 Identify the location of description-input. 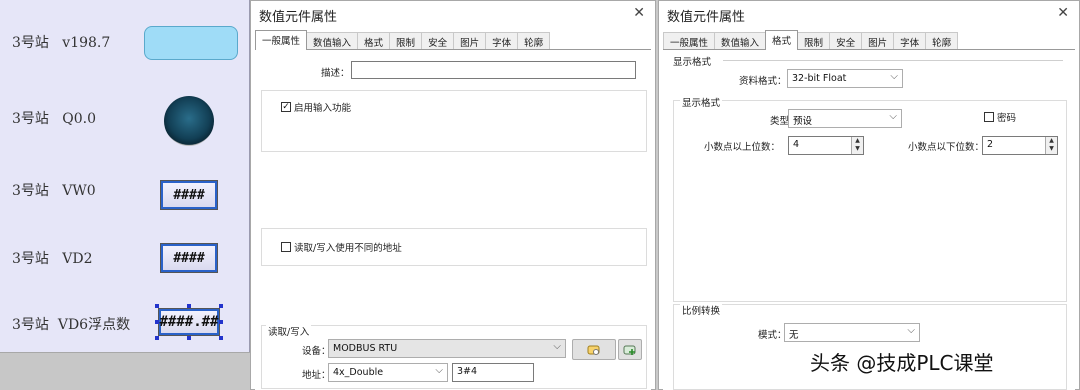
(493, 70).